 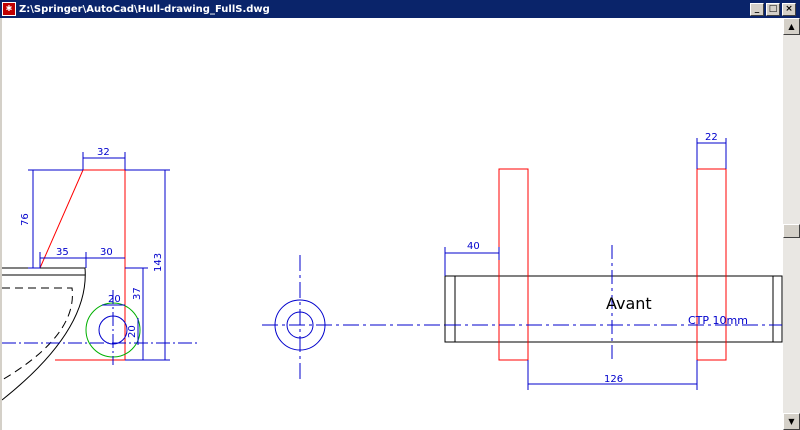 I want to click on dim-40: 40, so click(x=473, y=246).